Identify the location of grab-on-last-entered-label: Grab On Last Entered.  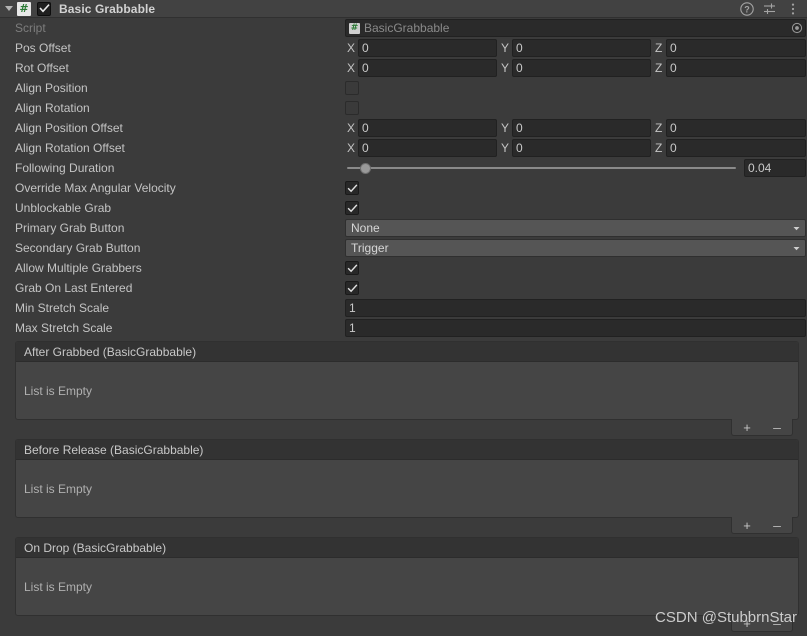
(74, 288).